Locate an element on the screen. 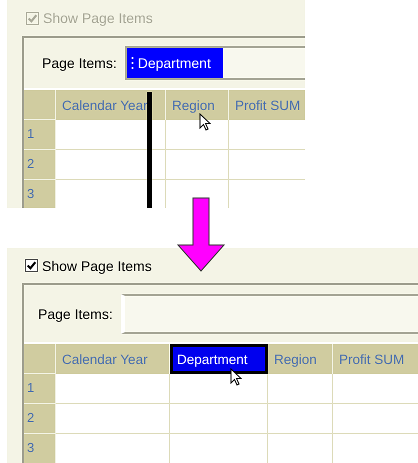 This screenshot has width=418, height=463. arrow-icon is located at coordinates (201, 235).